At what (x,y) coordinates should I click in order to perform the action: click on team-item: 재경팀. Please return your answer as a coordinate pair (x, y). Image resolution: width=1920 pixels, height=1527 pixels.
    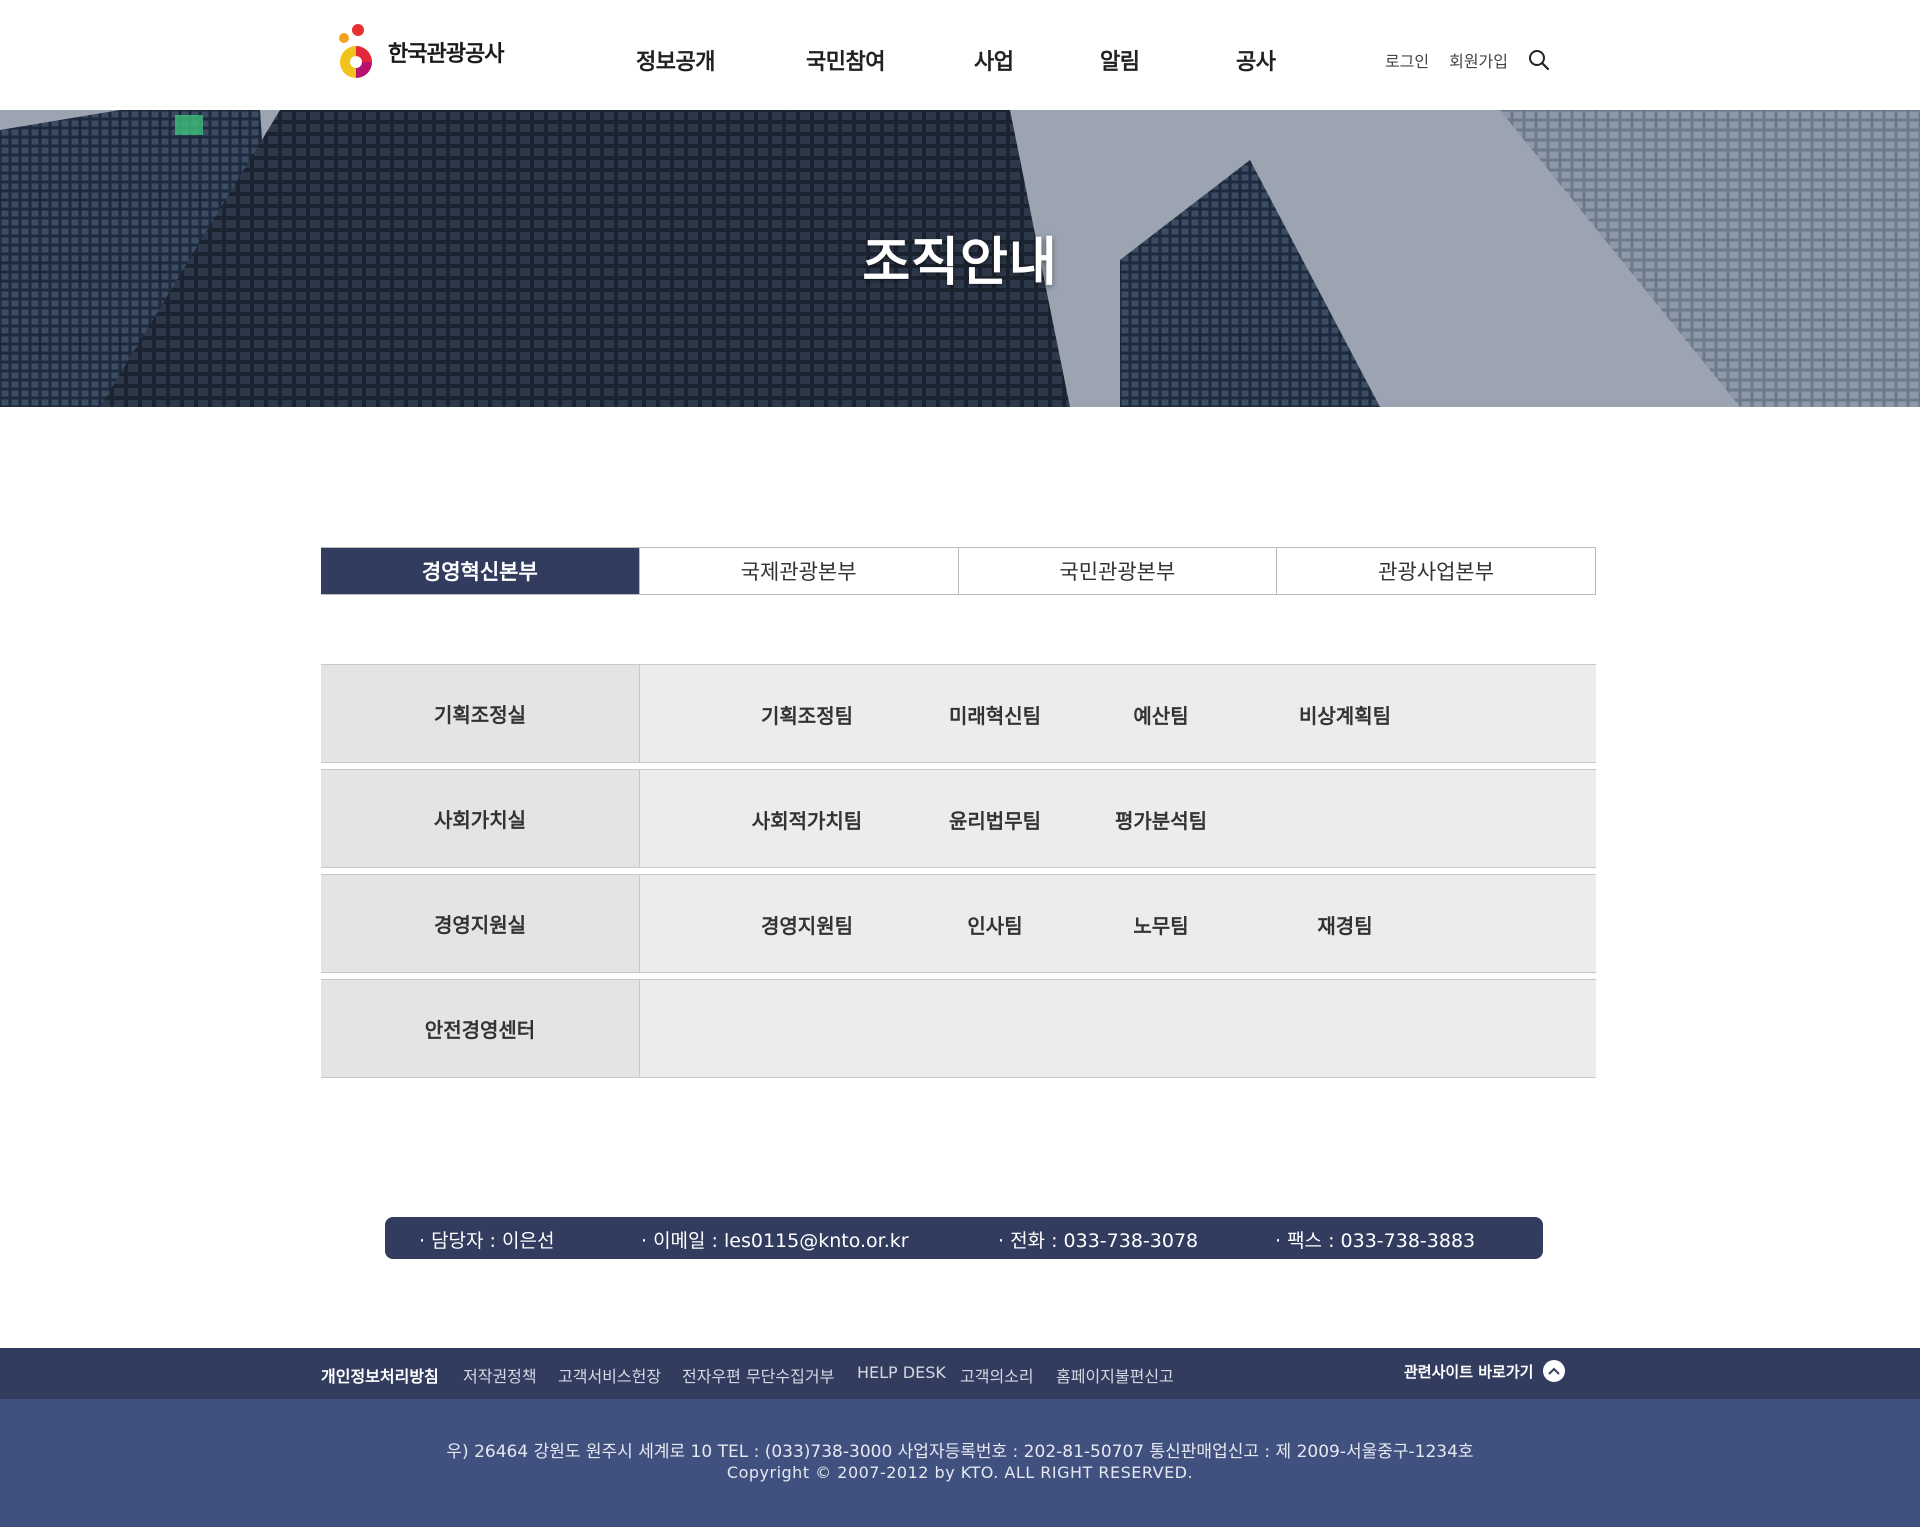
    Looking at the image, I should click on (1345, 924).